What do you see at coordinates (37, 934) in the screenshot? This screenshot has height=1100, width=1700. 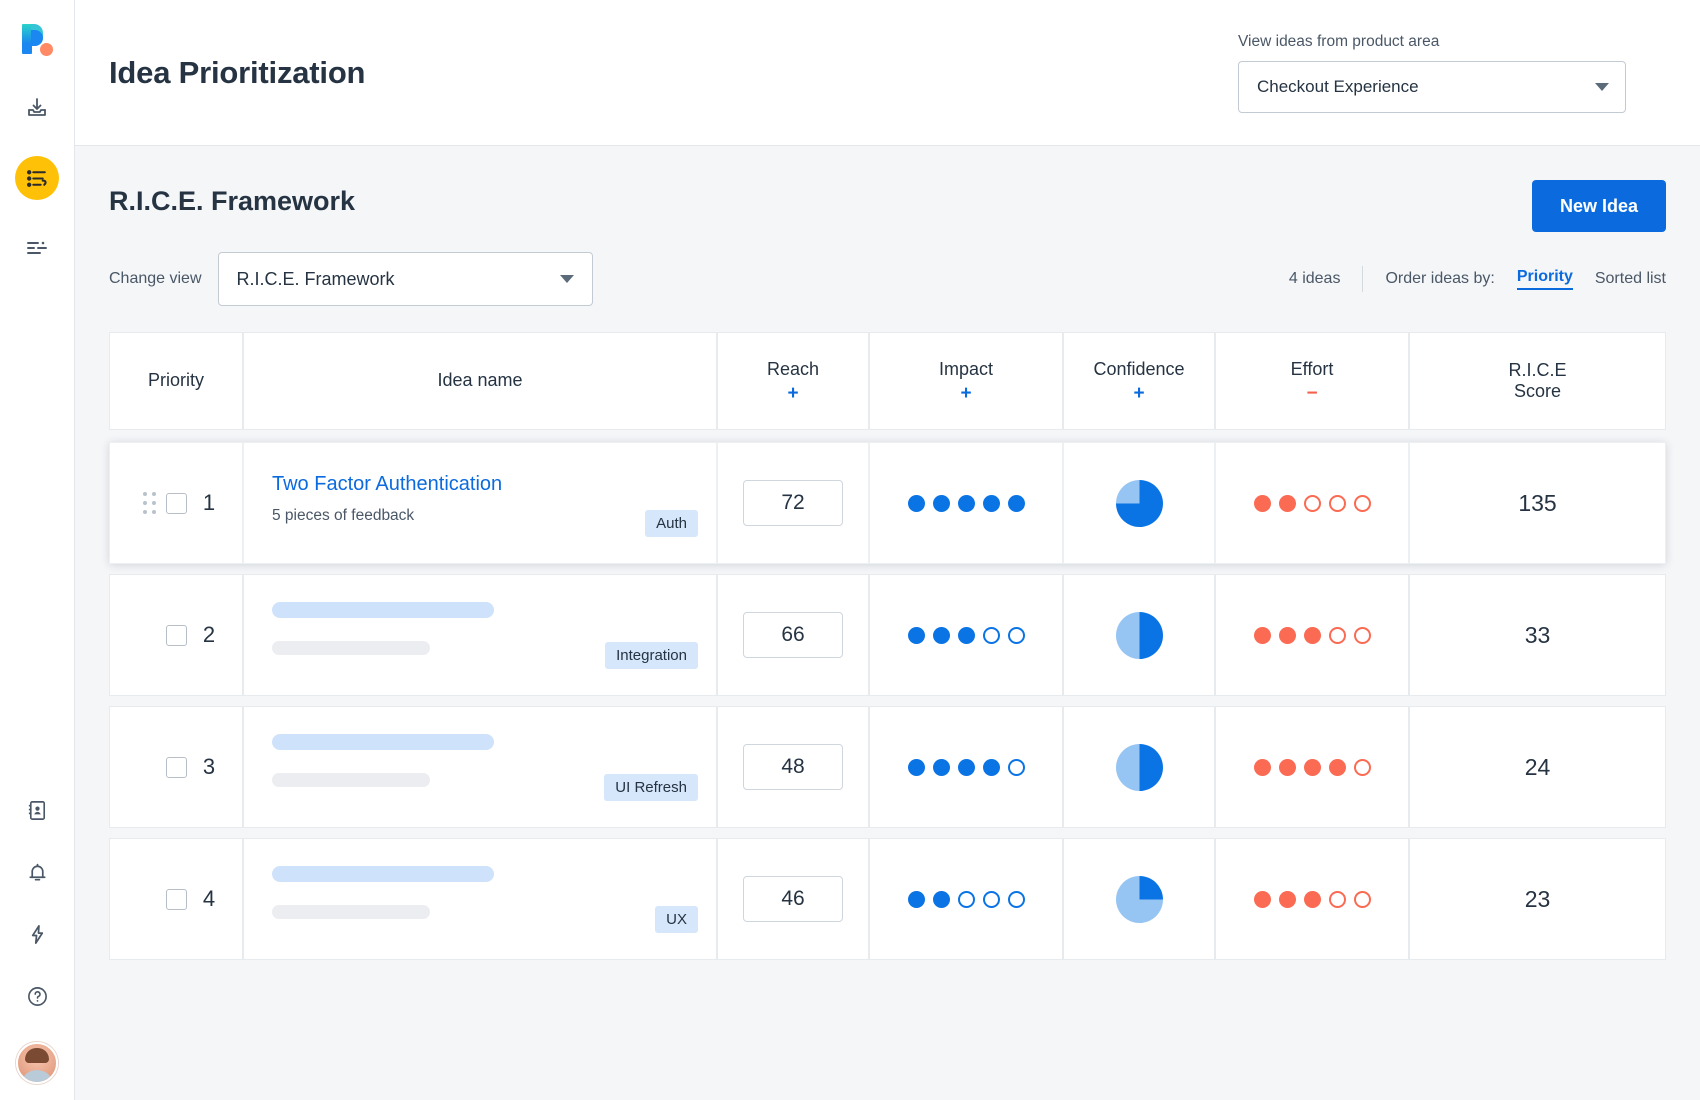 I see `bolt-icon` at bounding box center [37, 934].